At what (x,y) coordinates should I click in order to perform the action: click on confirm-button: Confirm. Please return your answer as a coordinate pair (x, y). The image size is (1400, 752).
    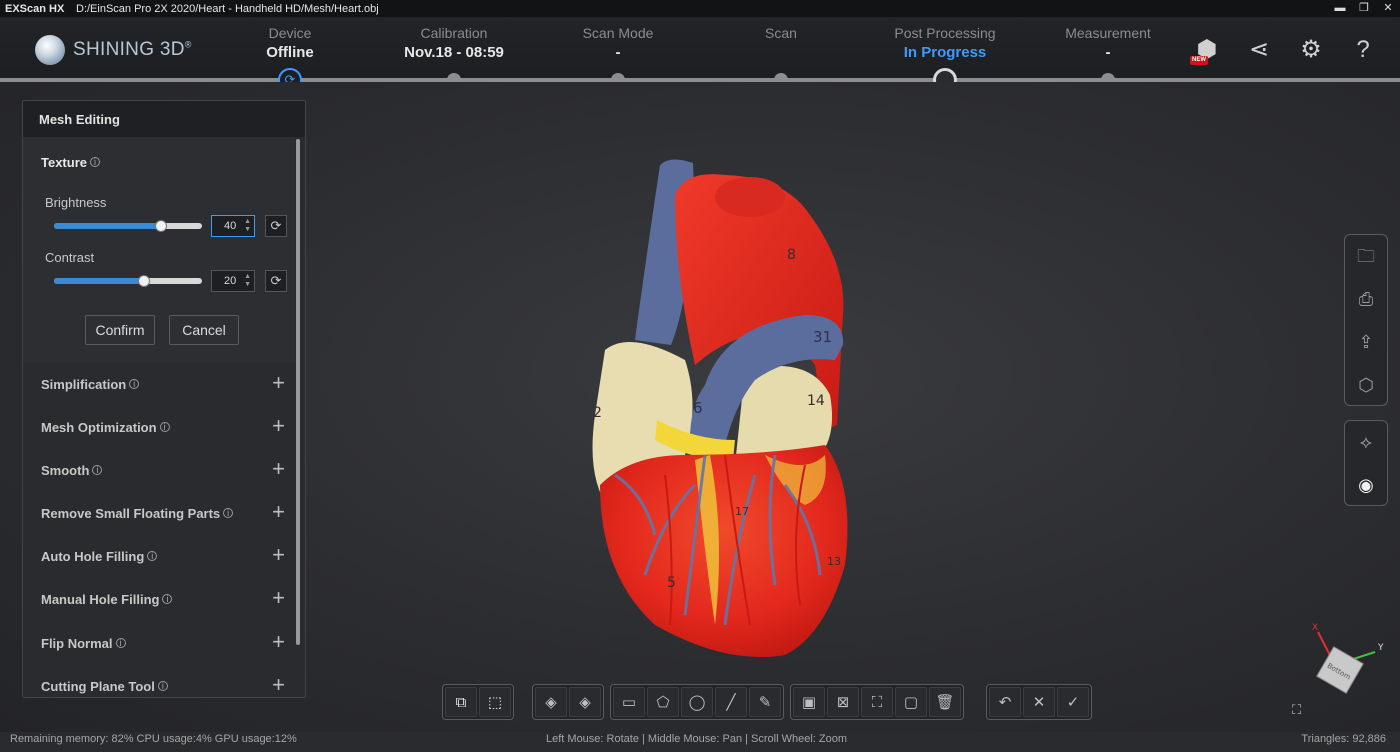
    Looking at the image, I should click on (120, 330).